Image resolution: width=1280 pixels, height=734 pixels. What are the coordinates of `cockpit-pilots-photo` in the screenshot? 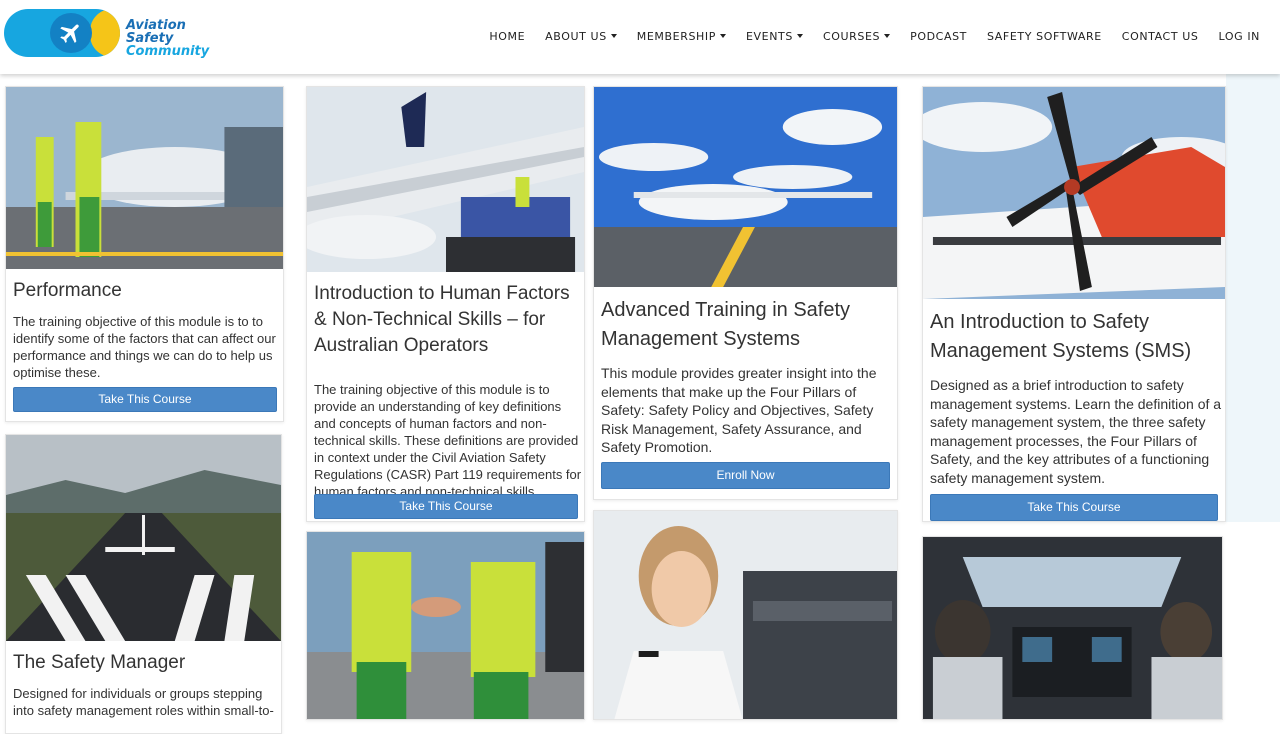 It's located at (1072, 628).